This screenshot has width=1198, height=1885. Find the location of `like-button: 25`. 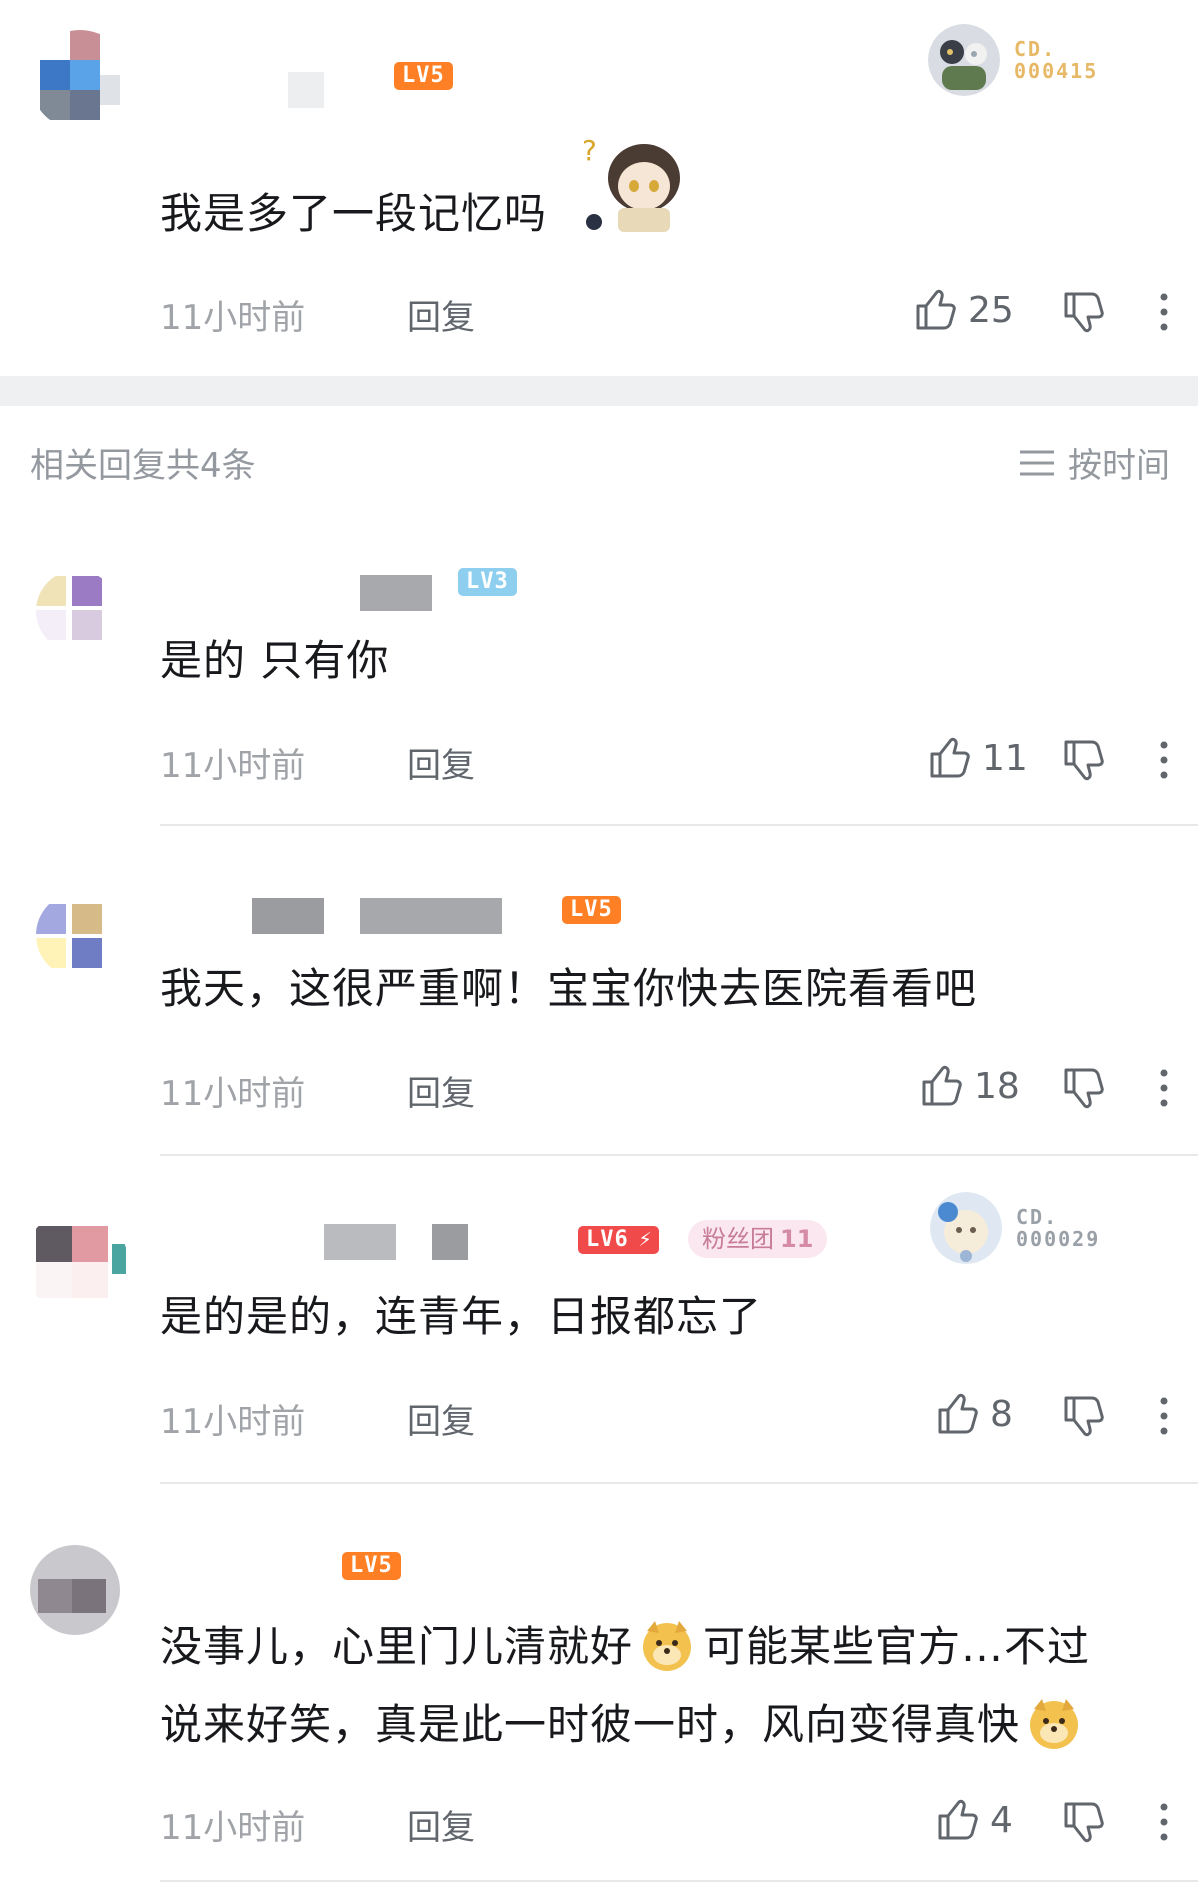

like-button: 25 is located at coordinates (963, 310).